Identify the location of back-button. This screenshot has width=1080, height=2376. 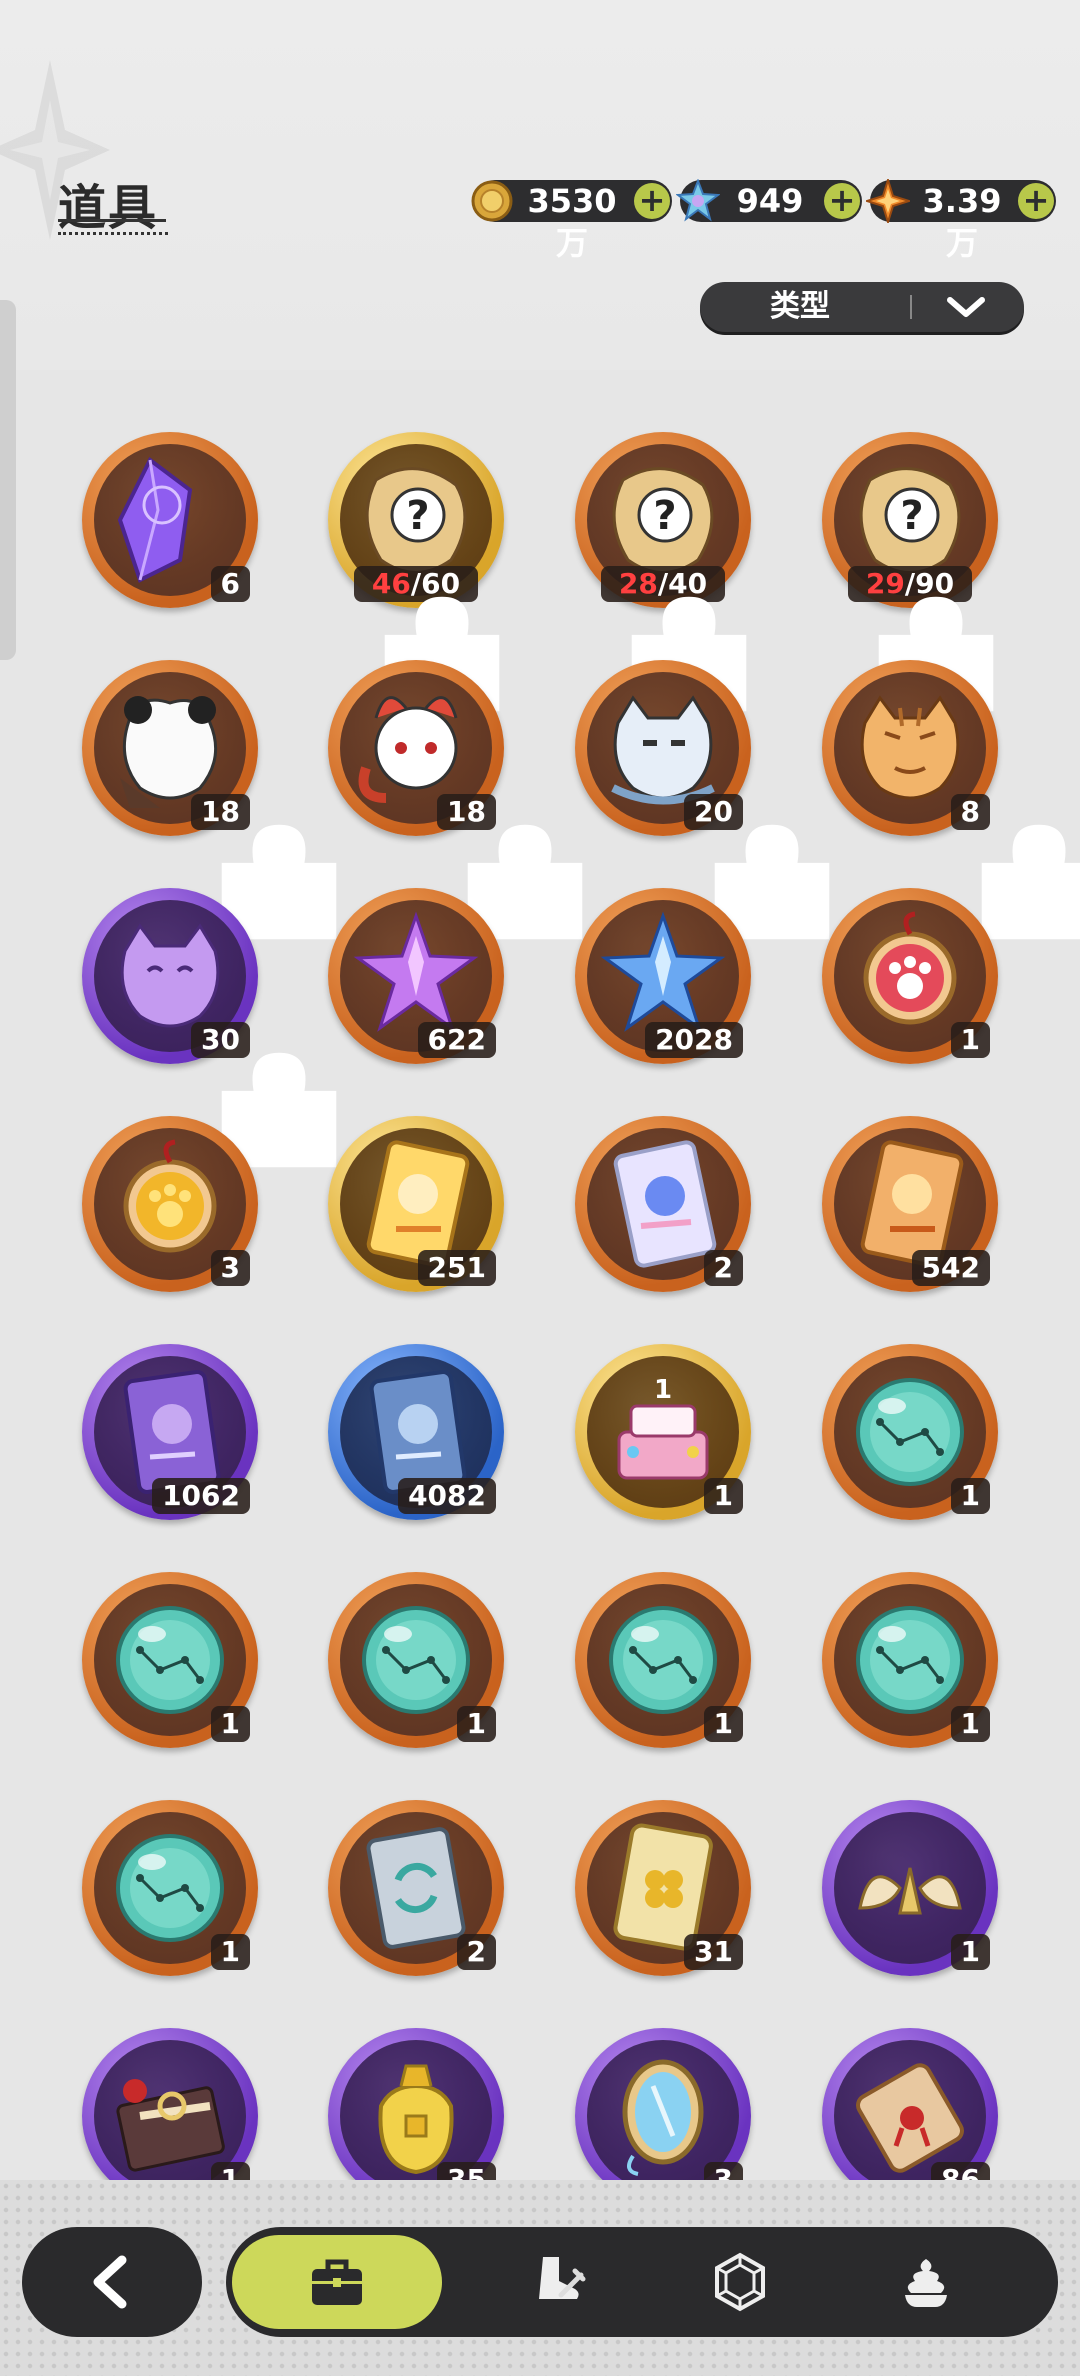
(112, 2282).